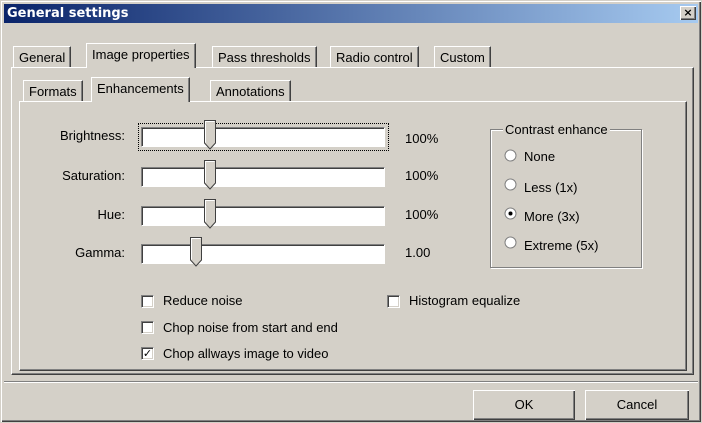 This screenshot has width=702, height=423. What do you see at coordinates (539, 156) in the screenshot?
I see `radio-none-label: None` at bounding box center [539, 156].